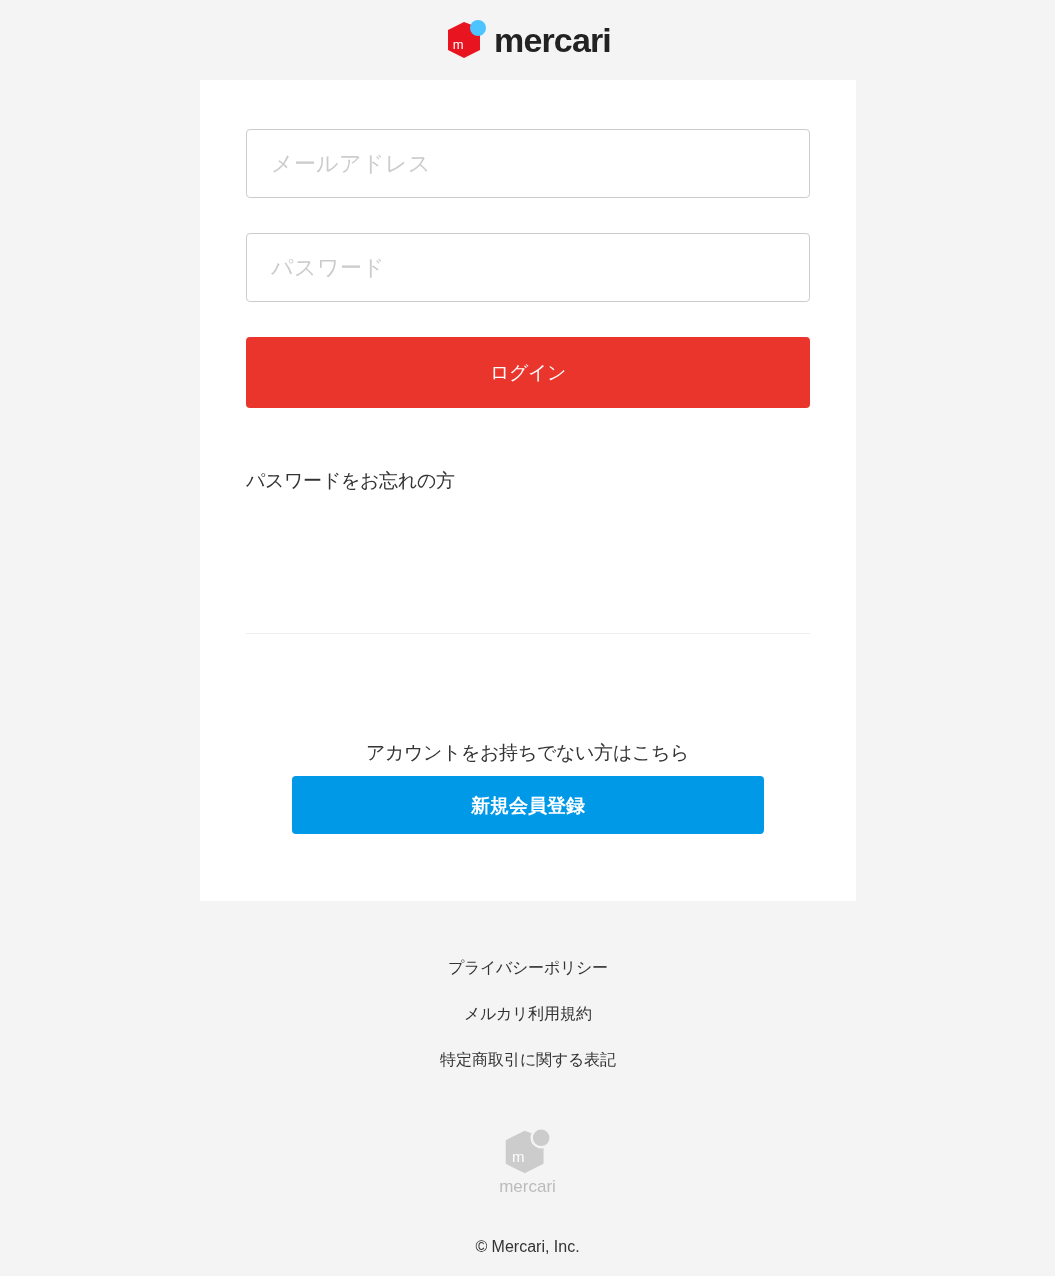 The height and width of the screenshot is (1276, 1055). What do you see at coordinates (527, 1013) in the screenshot?
I see `footer-link: メルカリ利用規約` at bounding box center [527, 1013].